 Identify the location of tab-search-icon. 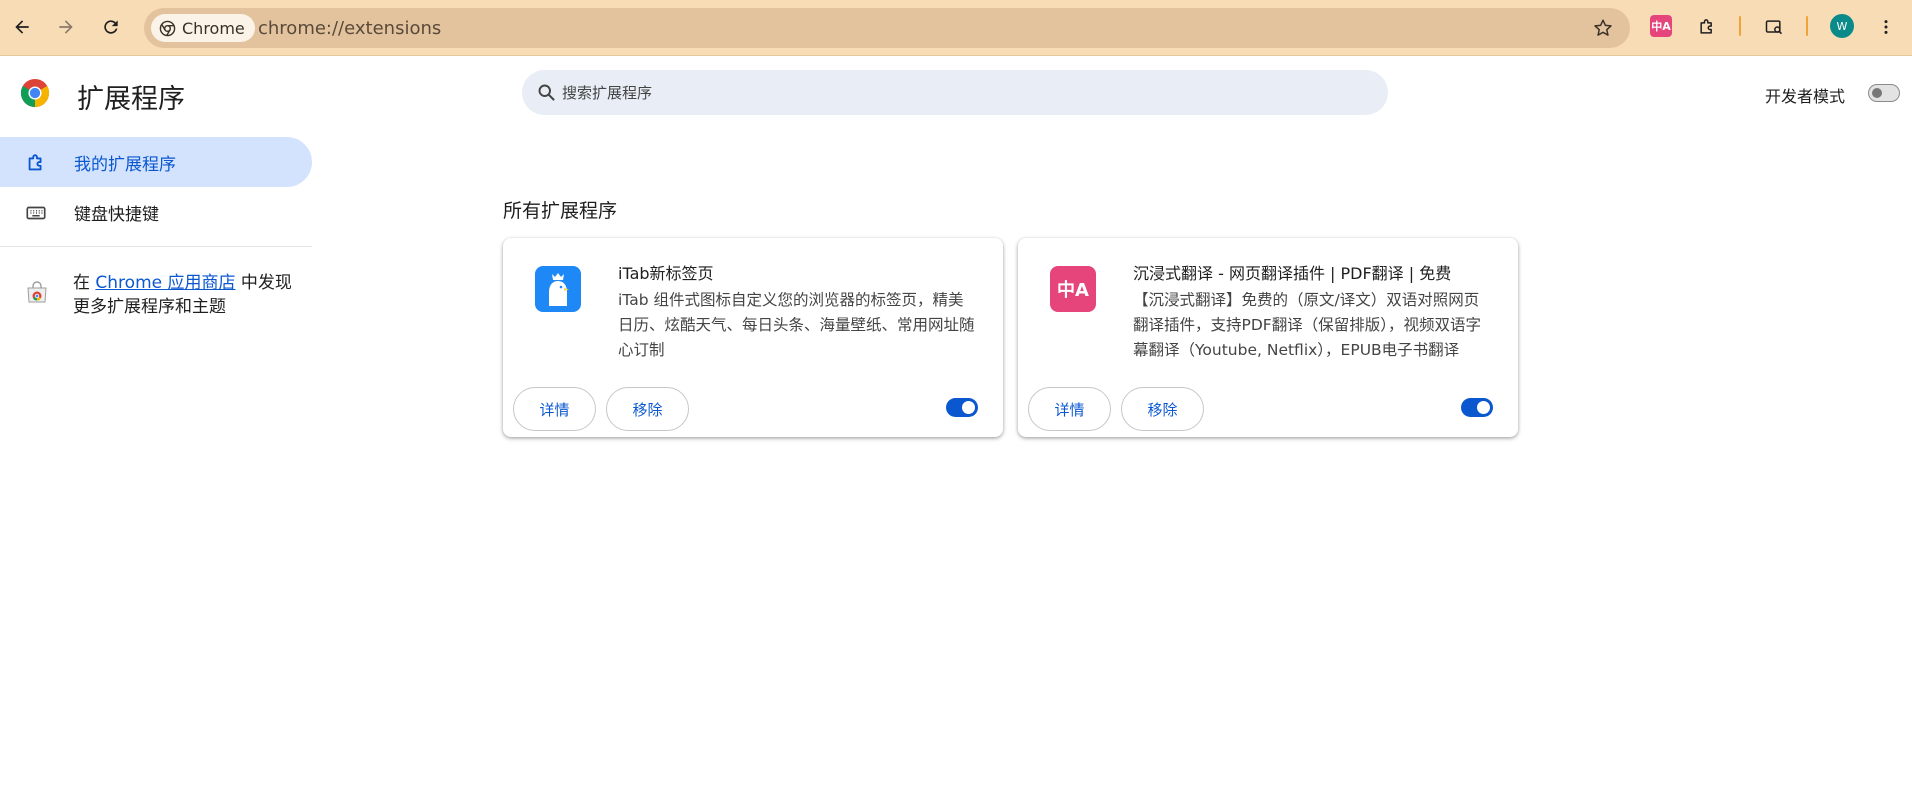
(1774, 27).